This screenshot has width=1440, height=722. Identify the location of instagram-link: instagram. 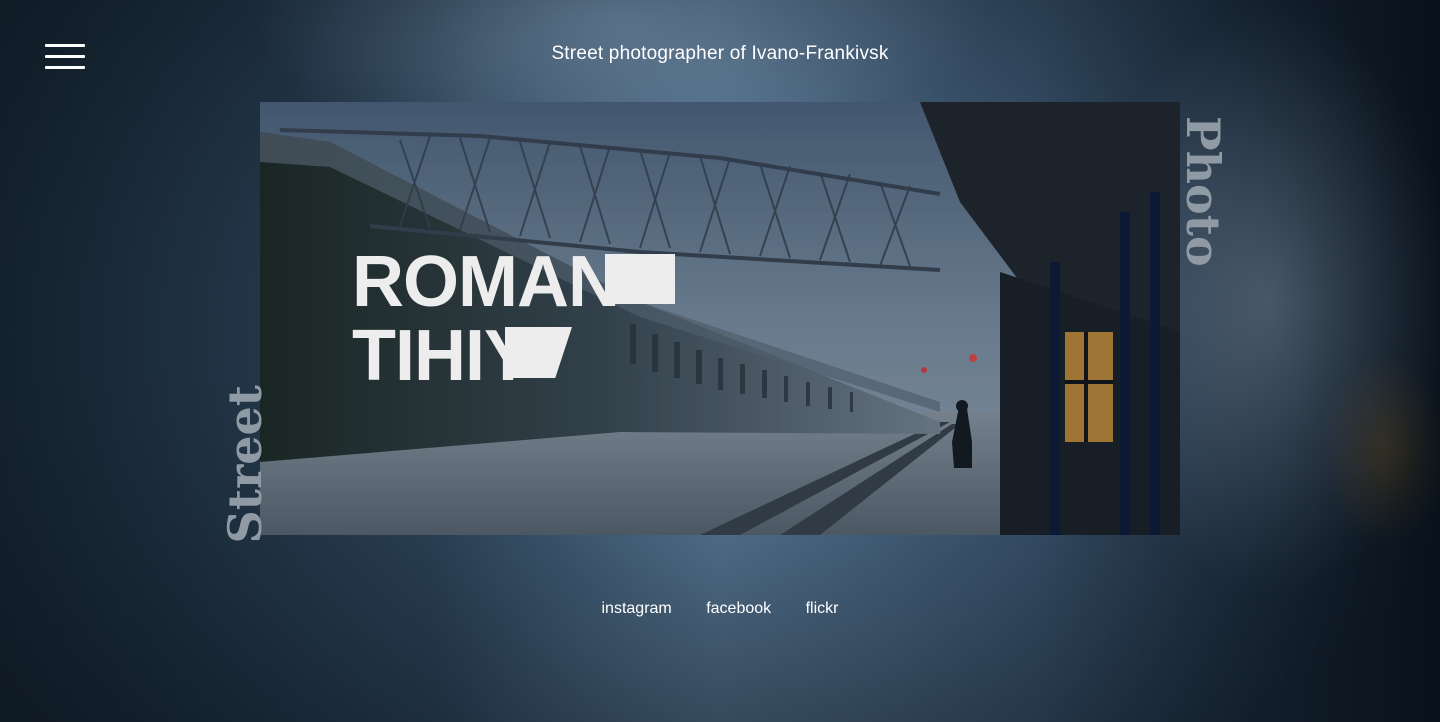
(637, 608).